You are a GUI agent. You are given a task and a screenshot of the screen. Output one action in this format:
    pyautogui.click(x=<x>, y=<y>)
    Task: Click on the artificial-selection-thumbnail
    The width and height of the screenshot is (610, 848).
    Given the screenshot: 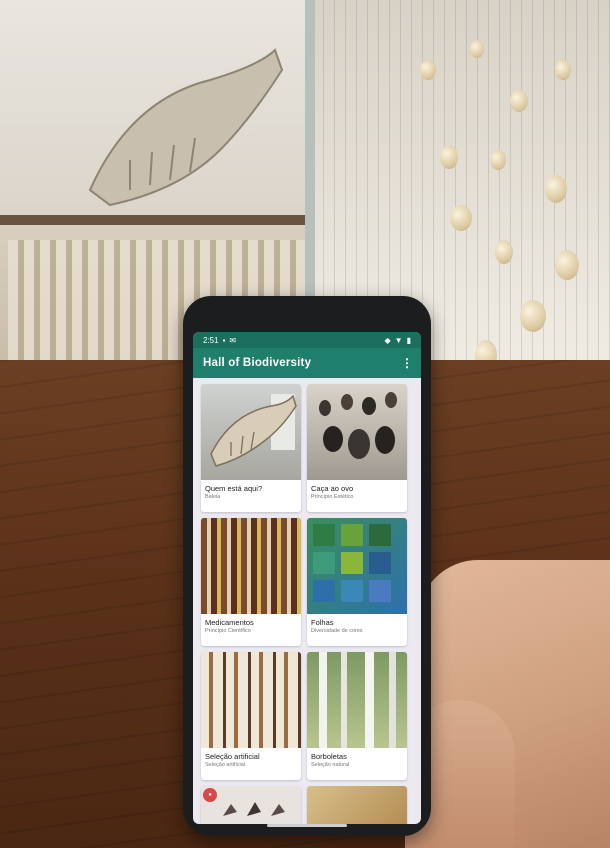 What is the action you would take?
    pyautogui.click(x=251, y=700)
    